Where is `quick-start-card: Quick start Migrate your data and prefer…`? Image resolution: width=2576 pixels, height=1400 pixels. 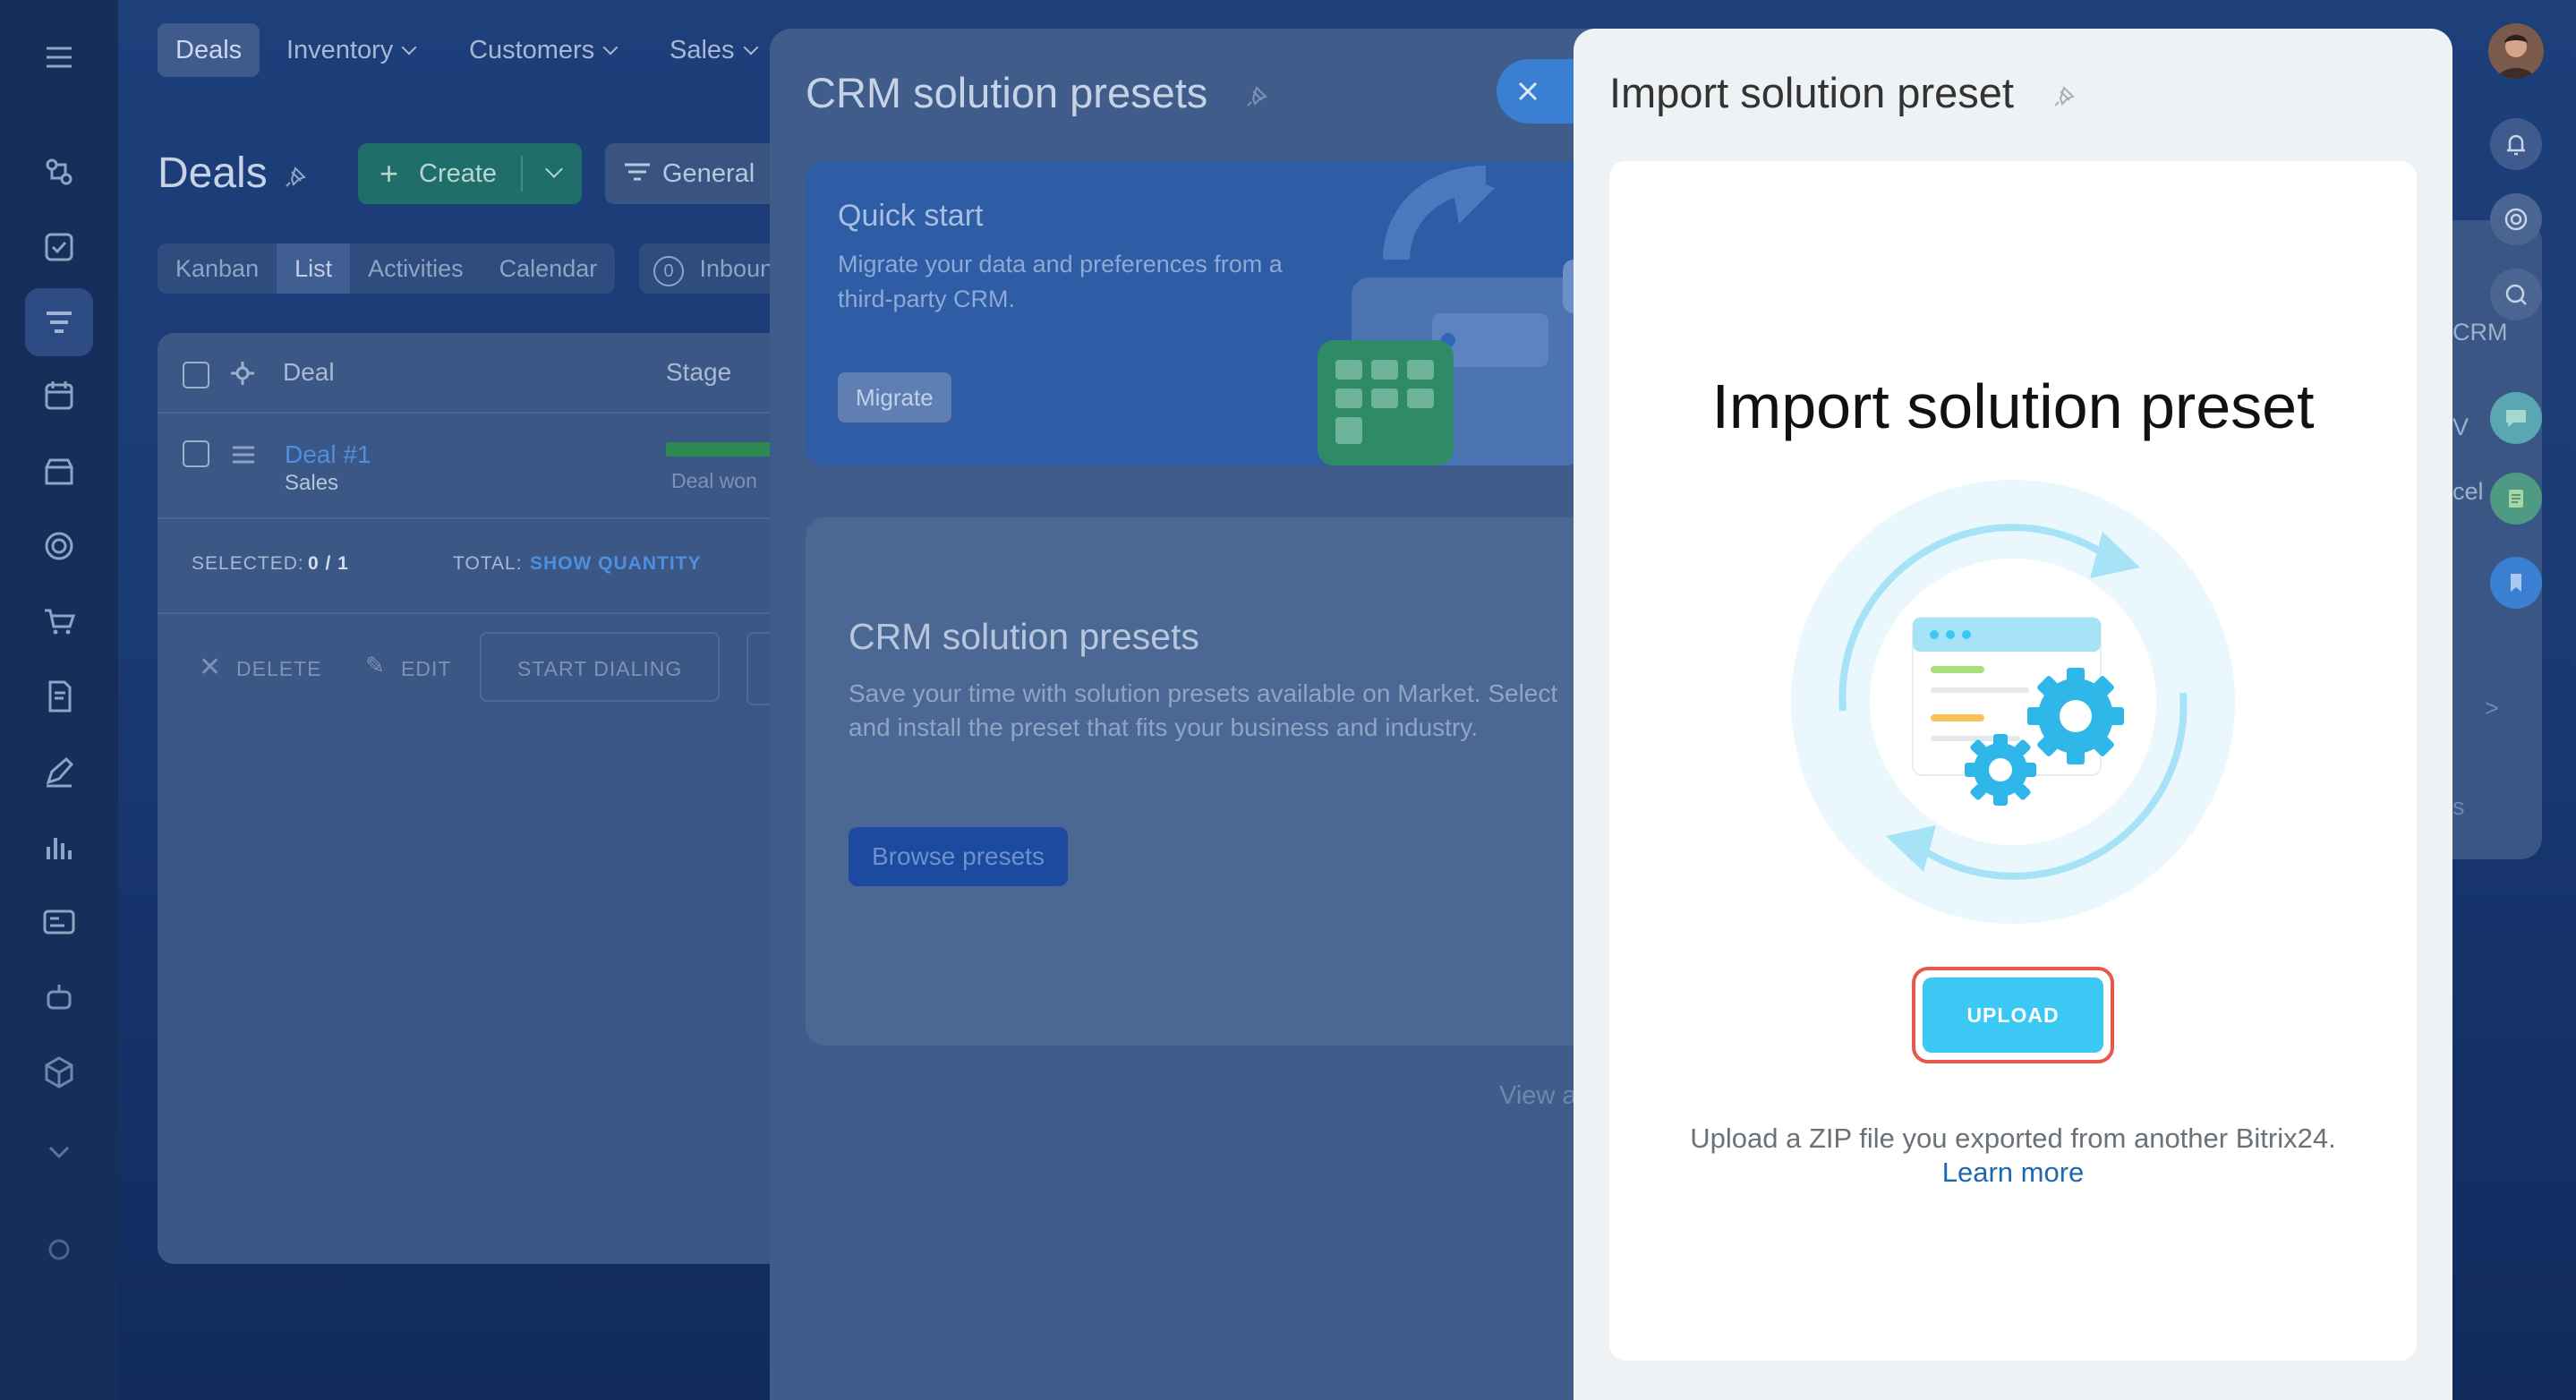 quick-start-card: Quick start Migrate your data and prefer… is located at coordinates (1208, 313).